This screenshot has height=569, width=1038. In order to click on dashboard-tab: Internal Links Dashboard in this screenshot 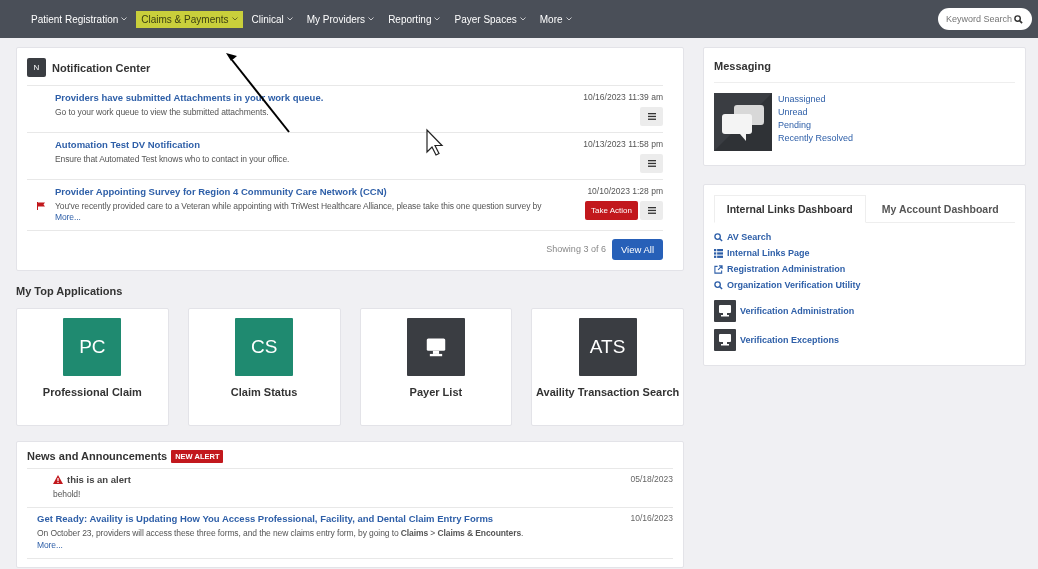, I will do `click(790, 209)`.